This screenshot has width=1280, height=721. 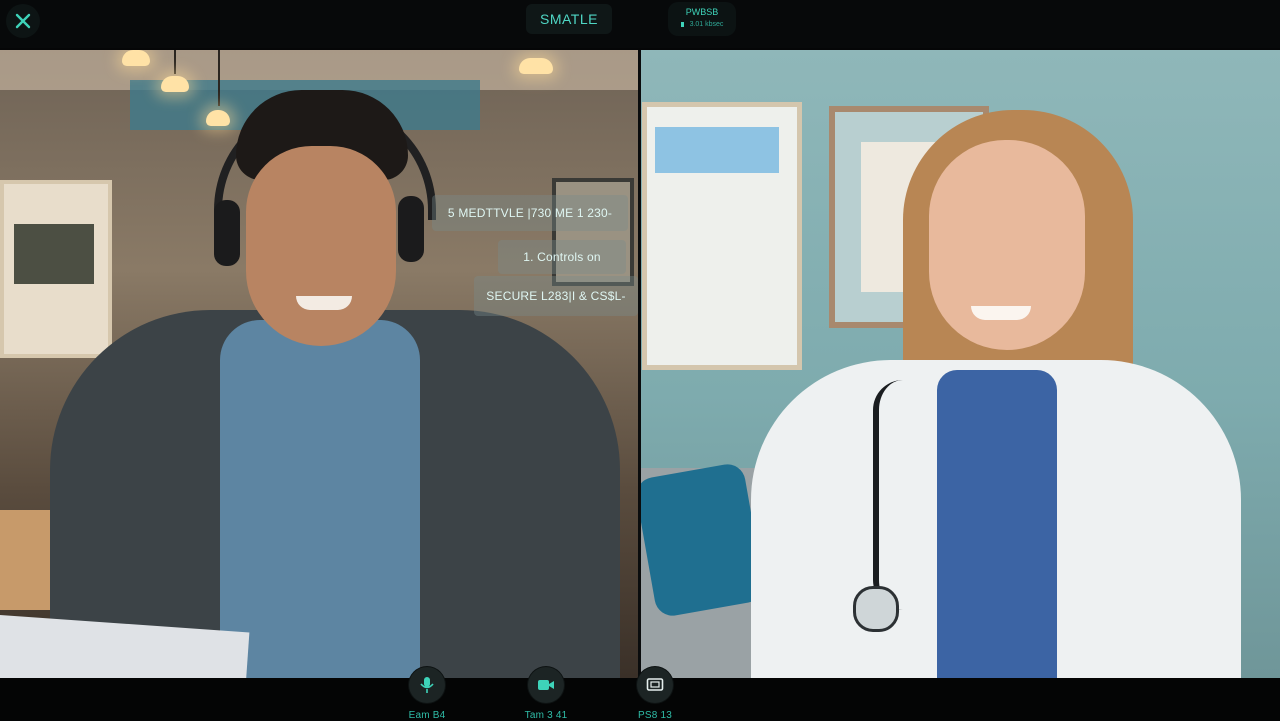 What do you see at coordinates (562, 257) in the screenshot?
I see `overlay-info-line-2: 1. Controls on` at bounding box center [562, 257].